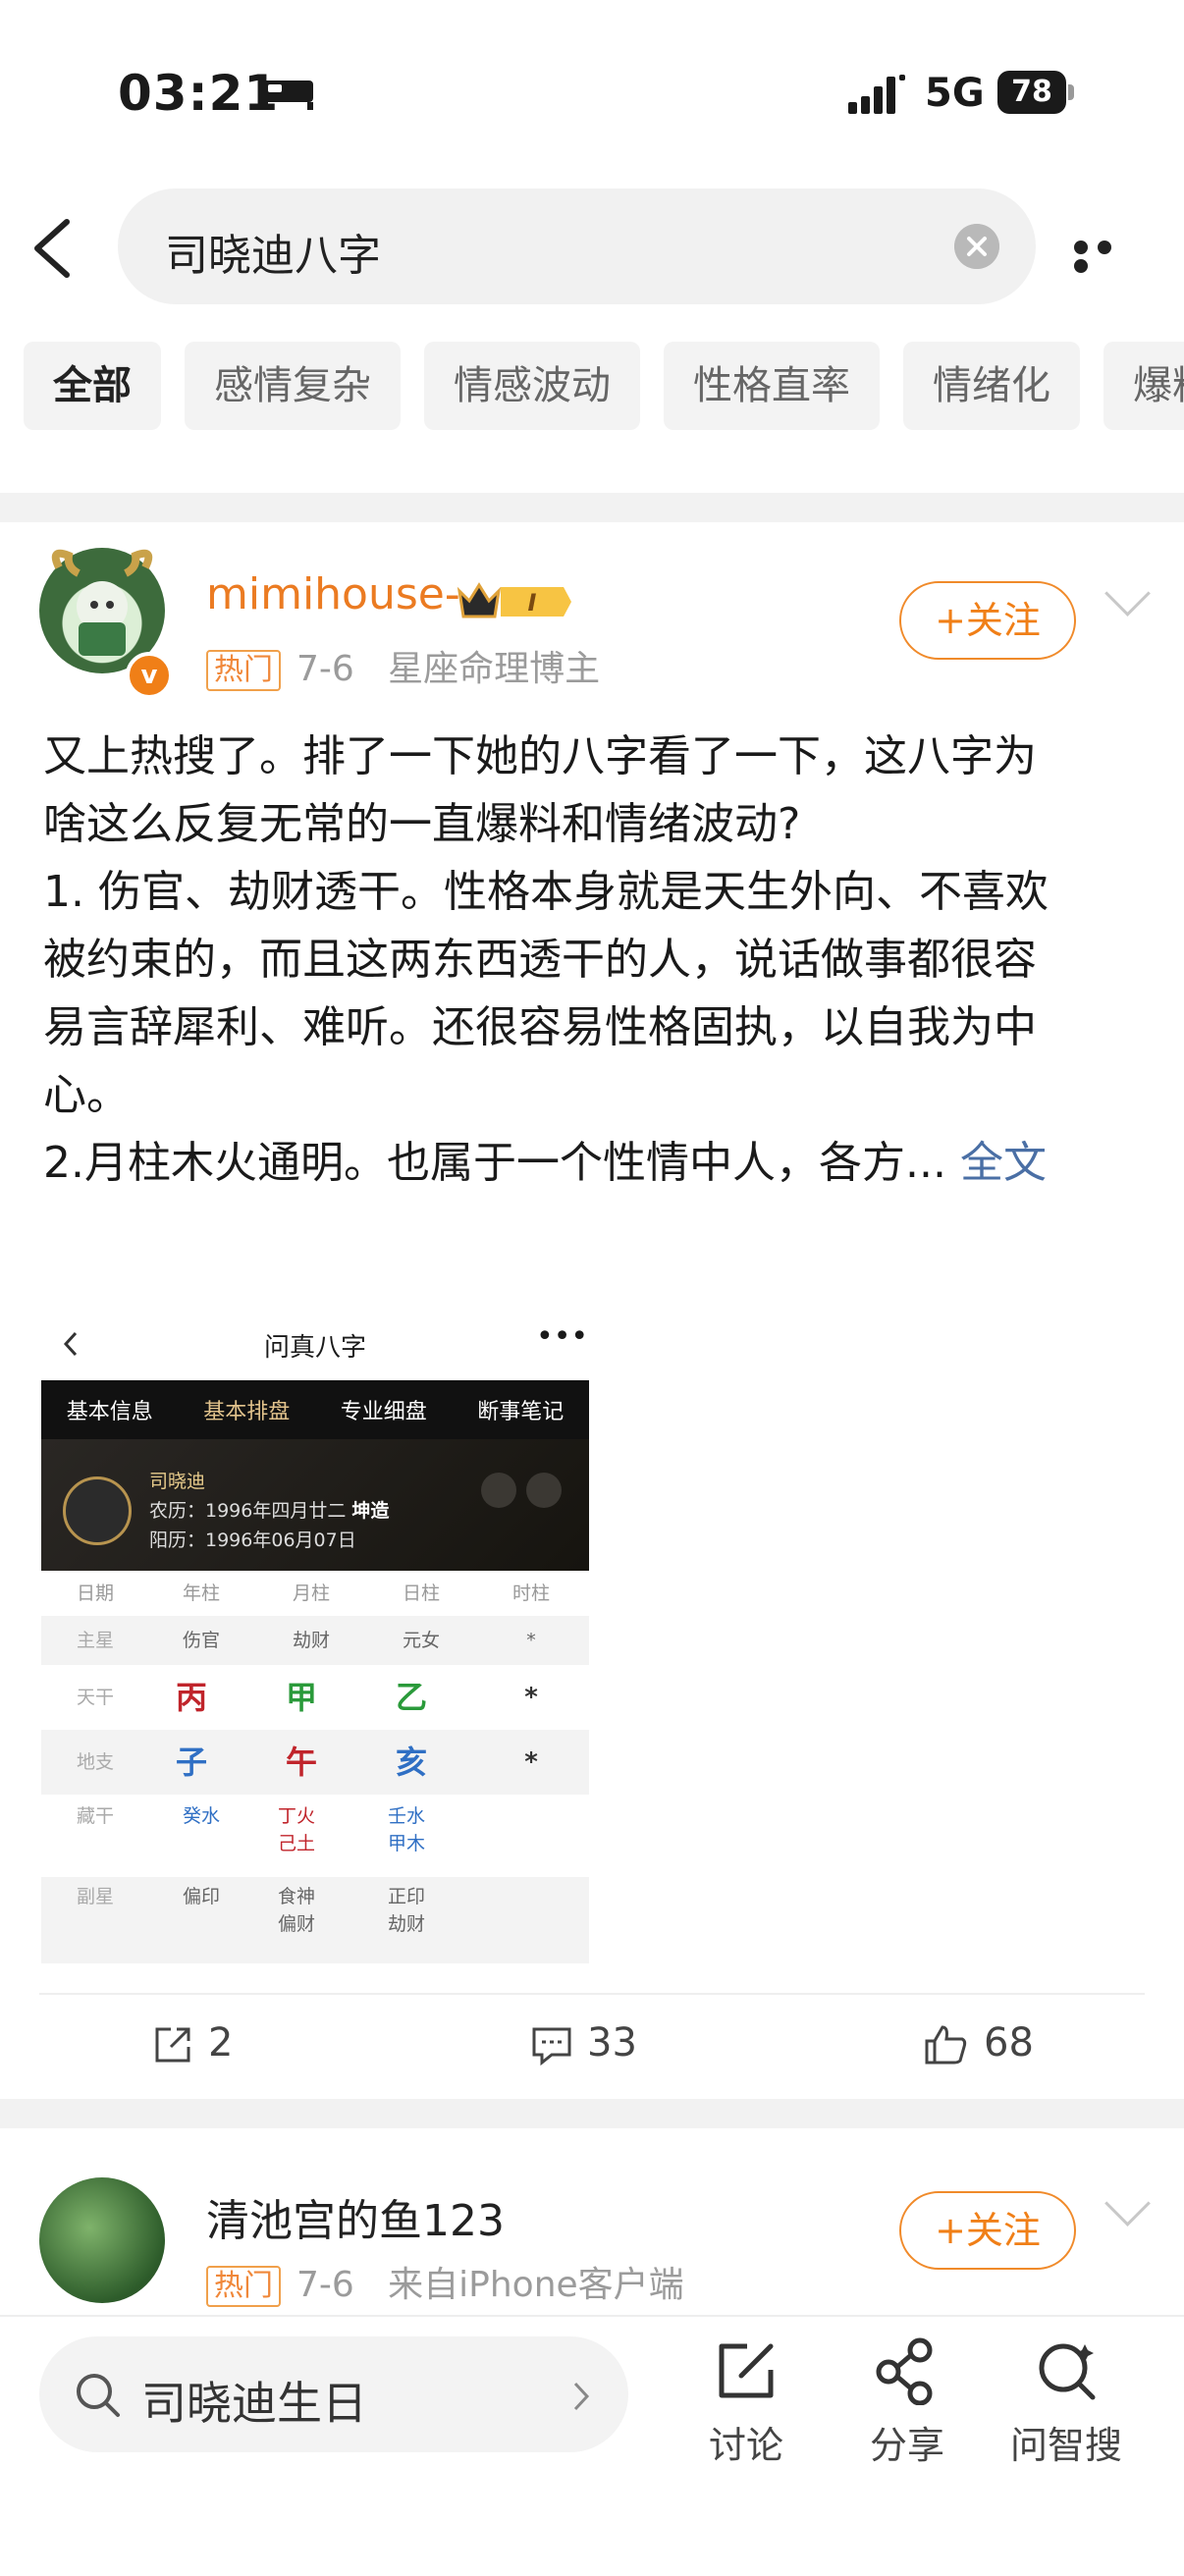 The height and width of the screenshot is (2576, 1184). Describe the element at coordinates (498, 1490) in the screenshot. I see `eye-icon` at that location.